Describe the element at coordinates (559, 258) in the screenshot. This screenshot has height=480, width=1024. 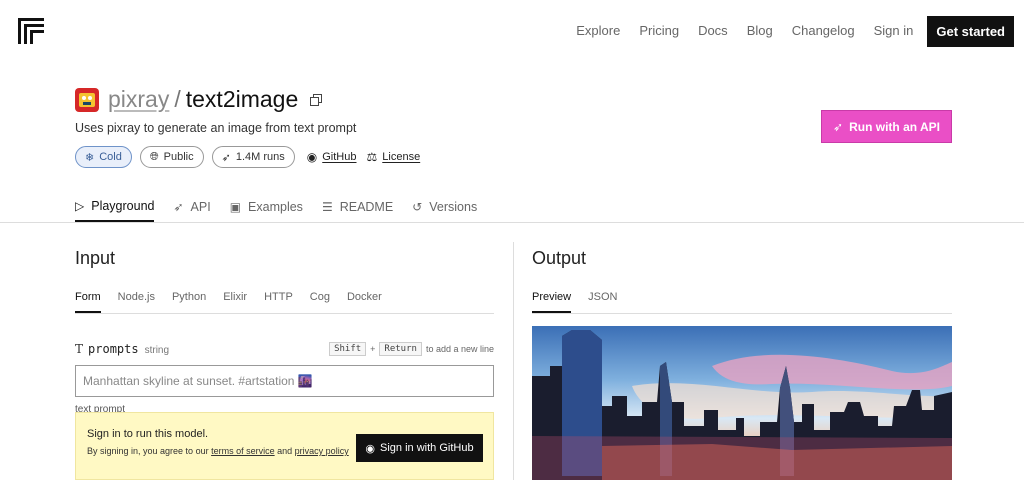
I see `output-title: Output` at that location.